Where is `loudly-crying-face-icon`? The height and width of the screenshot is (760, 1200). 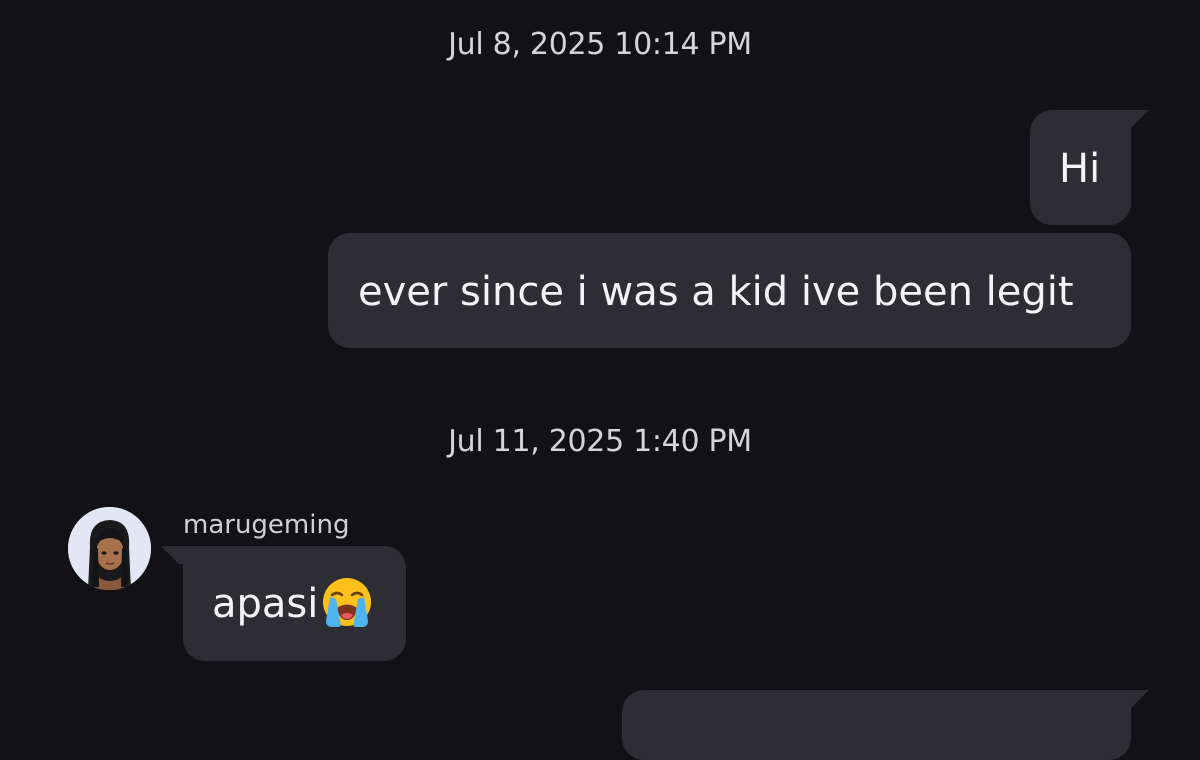 loudly-crying-face-icon is located at coordinates (347, 602).